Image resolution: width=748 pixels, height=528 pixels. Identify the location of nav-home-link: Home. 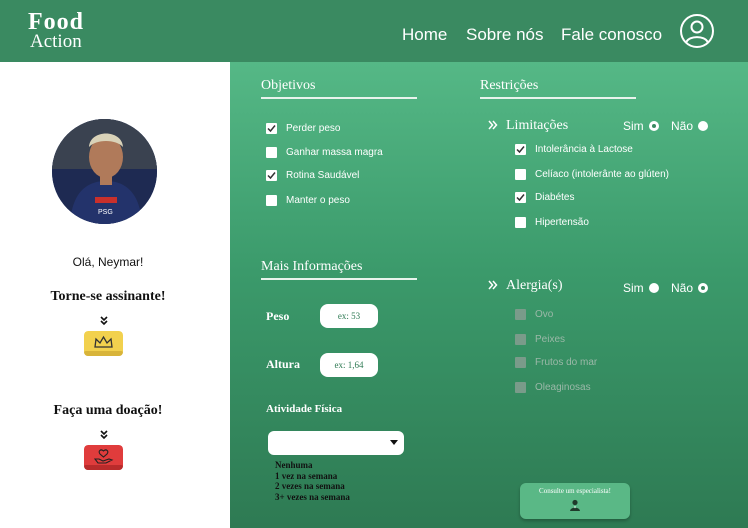
(424, 35).